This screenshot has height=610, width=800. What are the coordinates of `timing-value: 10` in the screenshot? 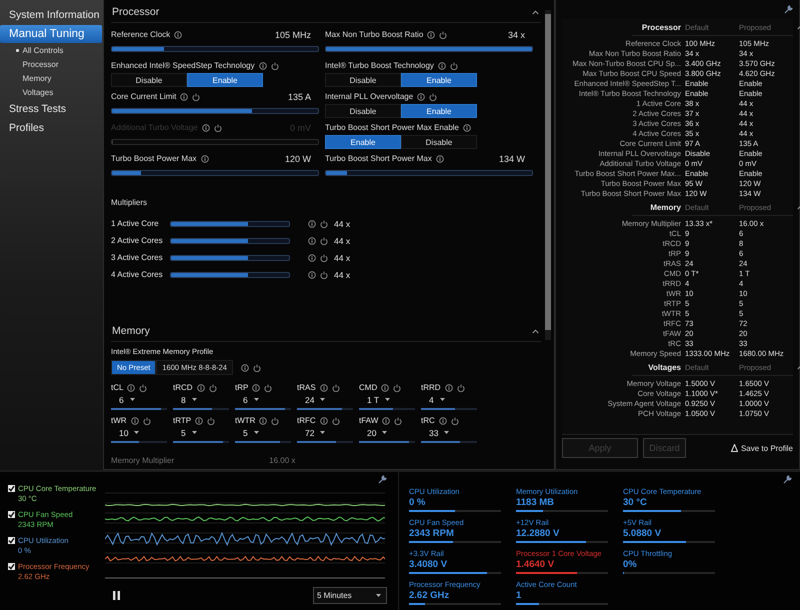 It's located at (123, 433).